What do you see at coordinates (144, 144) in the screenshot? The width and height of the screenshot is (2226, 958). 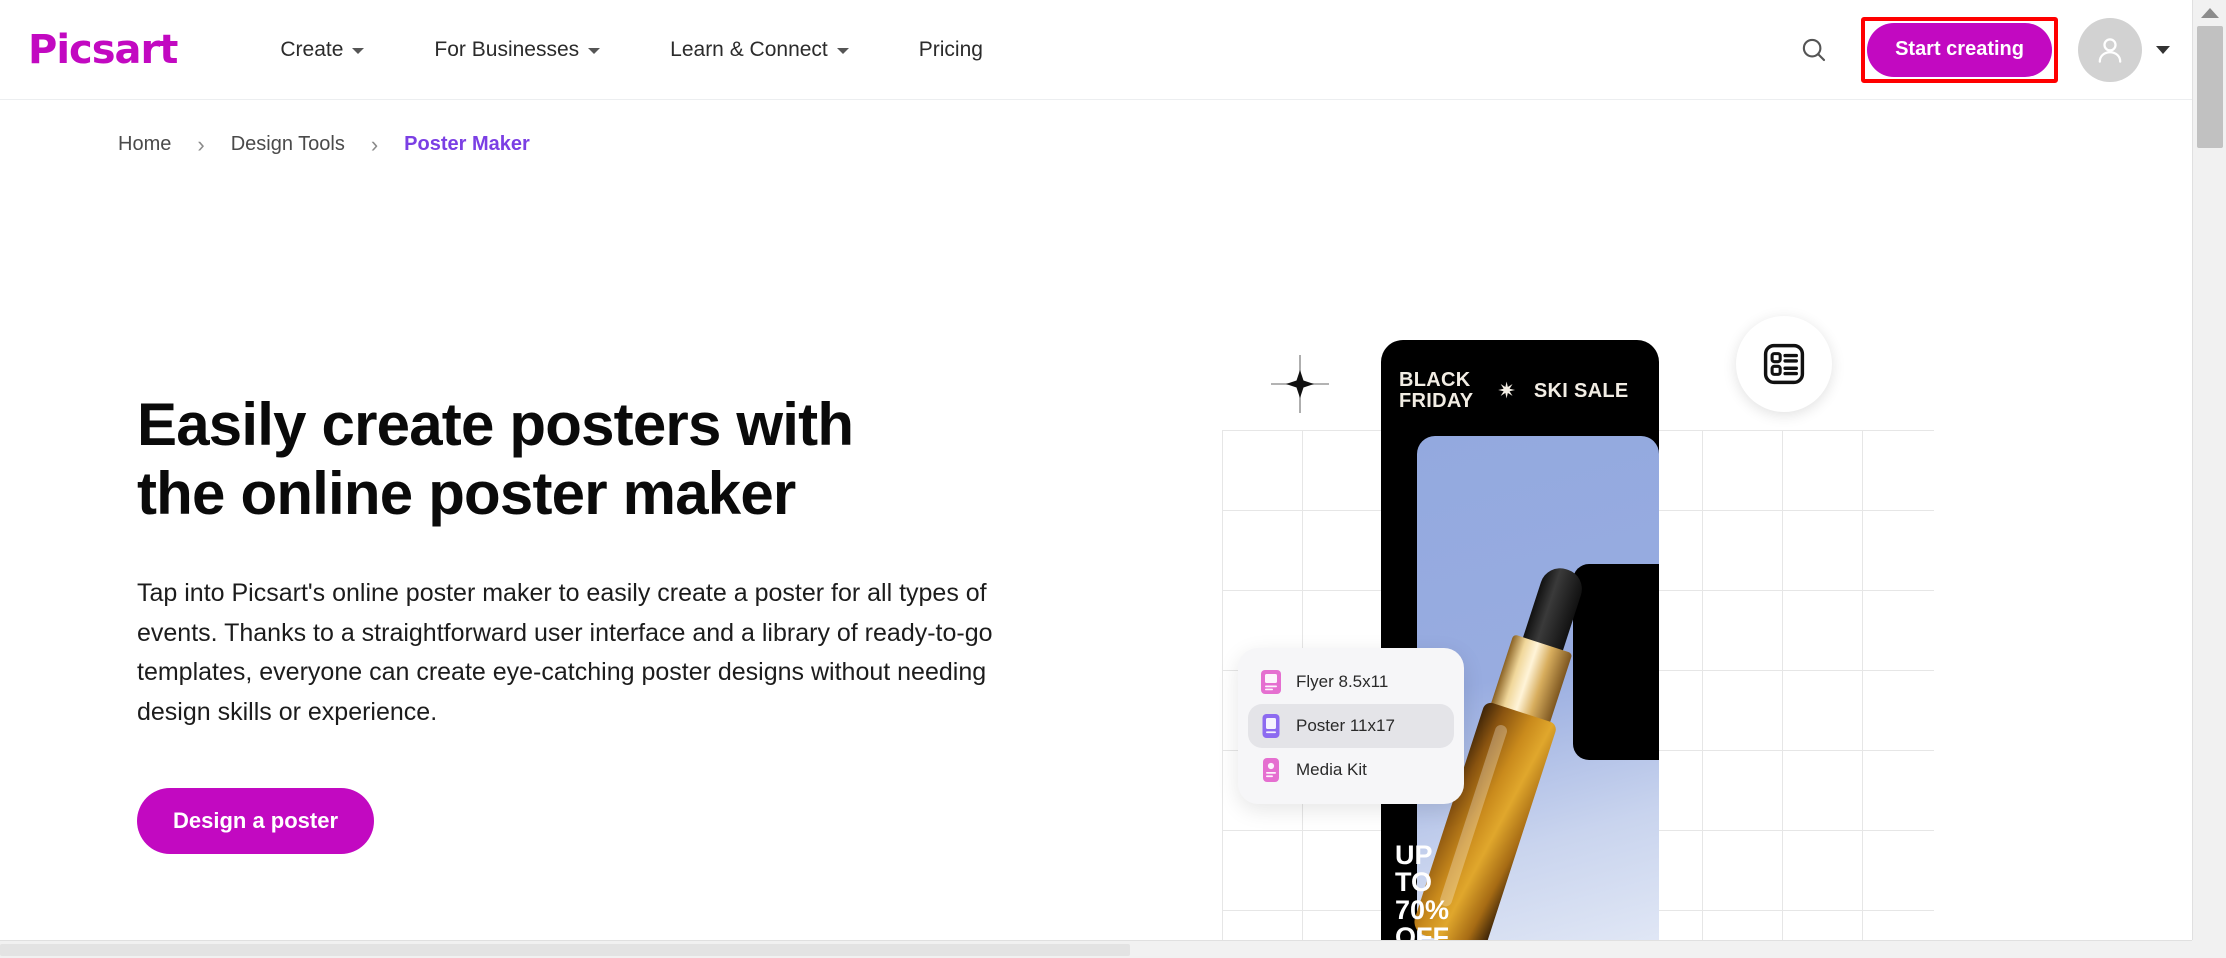 I see `breadcrumb-item-home: Home` at bounding box center [144, 144].